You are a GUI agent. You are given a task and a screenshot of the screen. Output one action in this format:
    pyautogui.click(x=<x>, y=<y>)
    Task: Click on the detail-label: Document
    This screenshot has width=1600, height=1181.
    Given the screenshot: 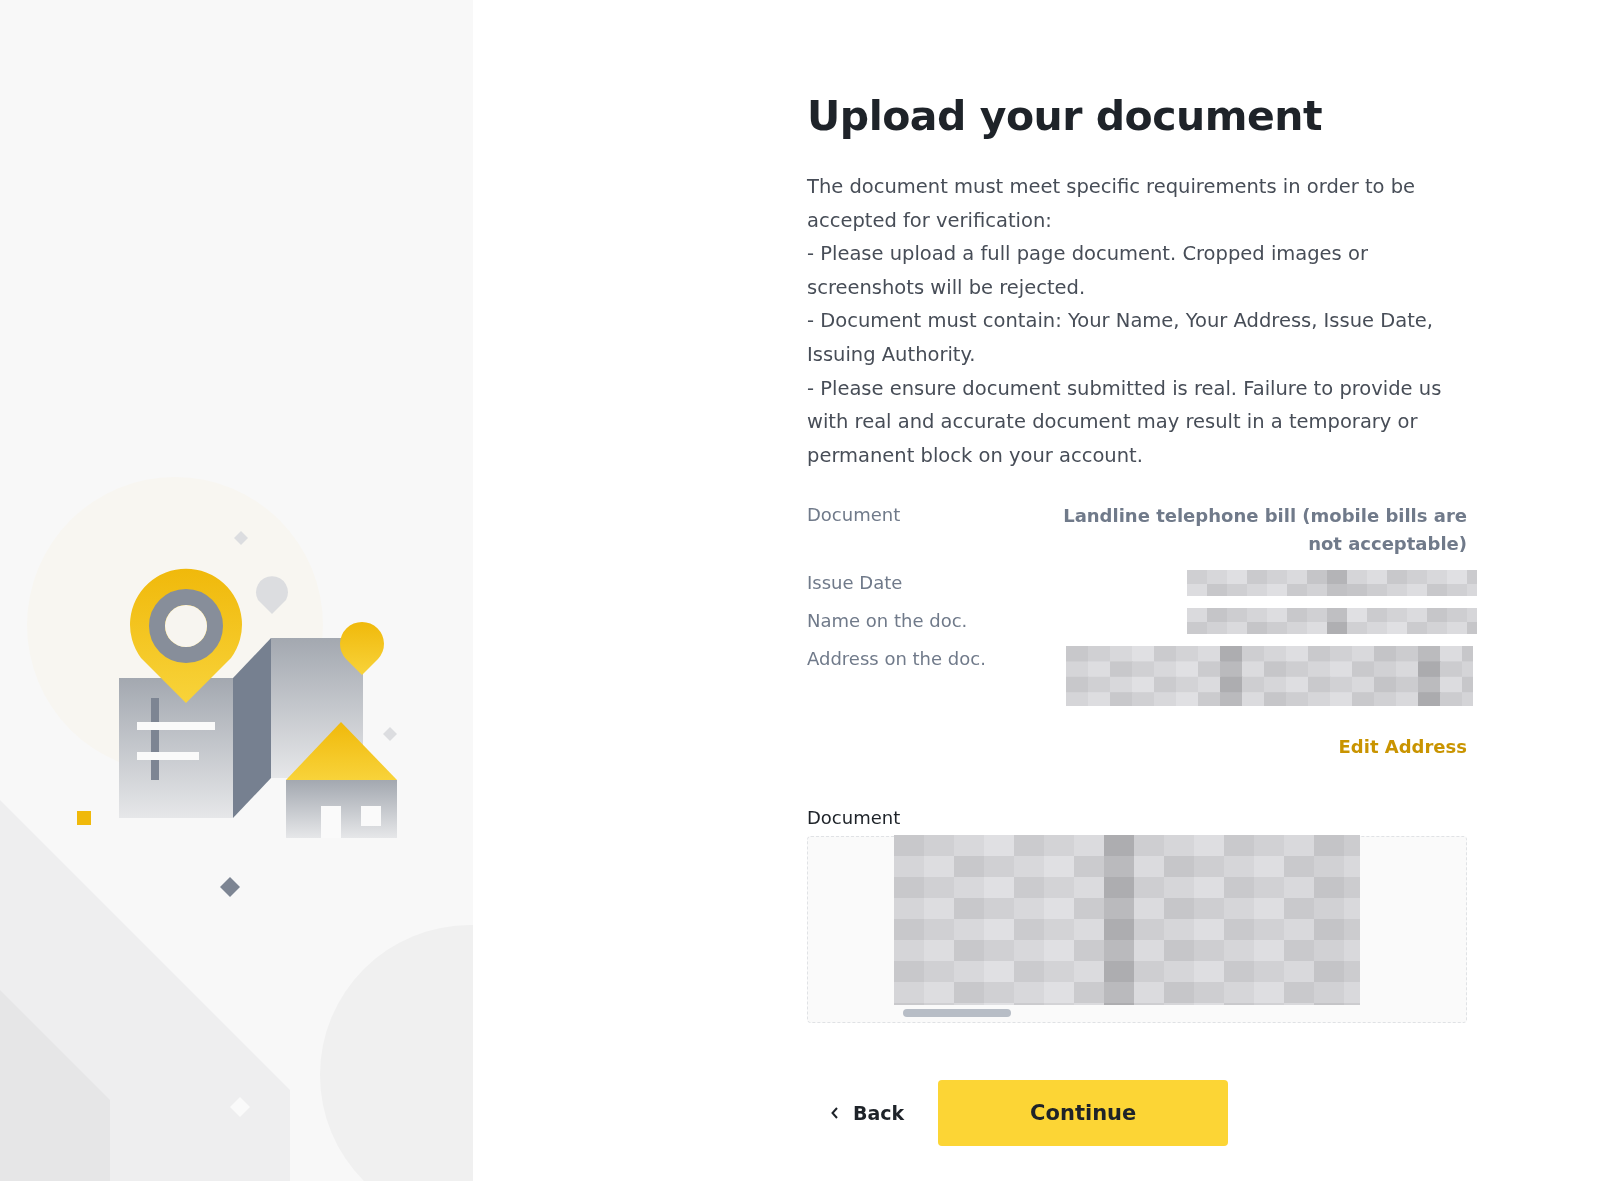 What is the action you would take?
    pyautogui.click(x=854, y=515)
    